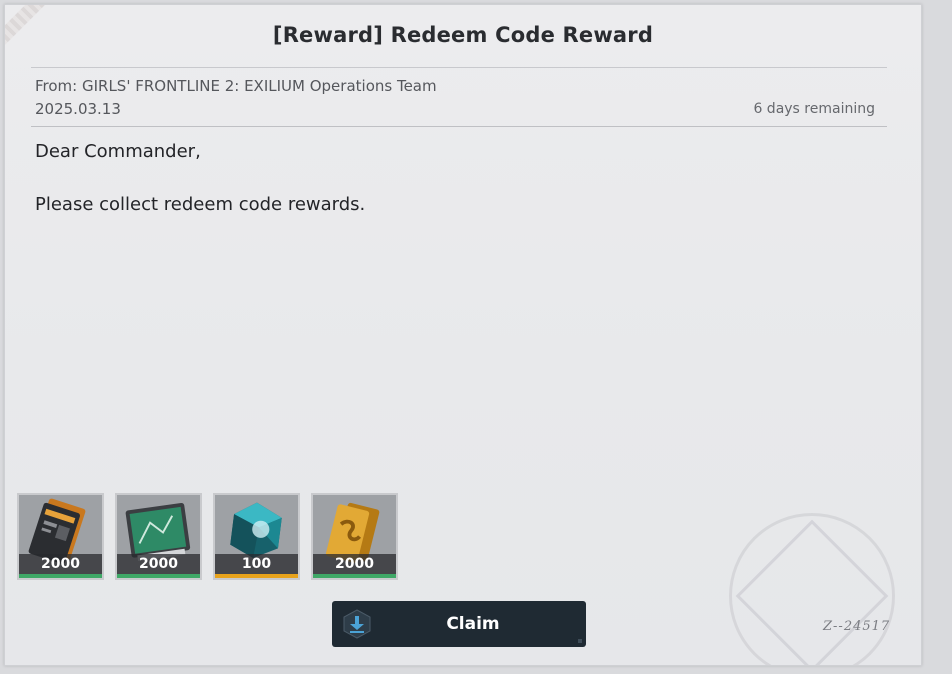 The height and width of the screenshot is (674, 952). I want to click on claim-button: Claim, so click(459, 624).